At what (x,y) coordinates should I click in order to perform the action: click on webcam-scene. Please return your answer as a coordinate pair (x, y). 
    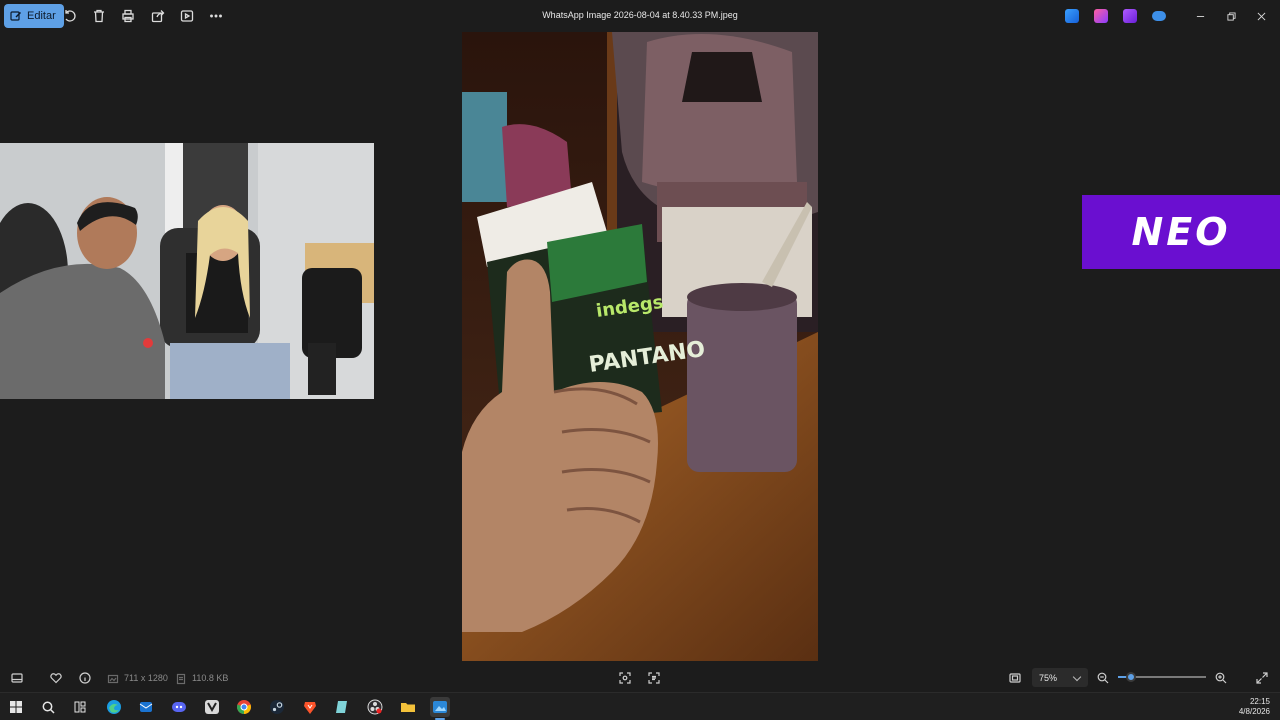
    Looking at the image, I should click on (187, 271).